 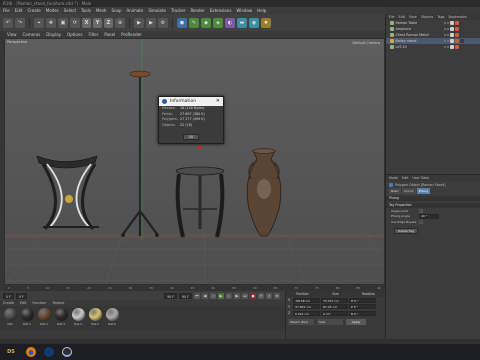 I want to click on size-mode-select: Size, so click(x=330, y=321).